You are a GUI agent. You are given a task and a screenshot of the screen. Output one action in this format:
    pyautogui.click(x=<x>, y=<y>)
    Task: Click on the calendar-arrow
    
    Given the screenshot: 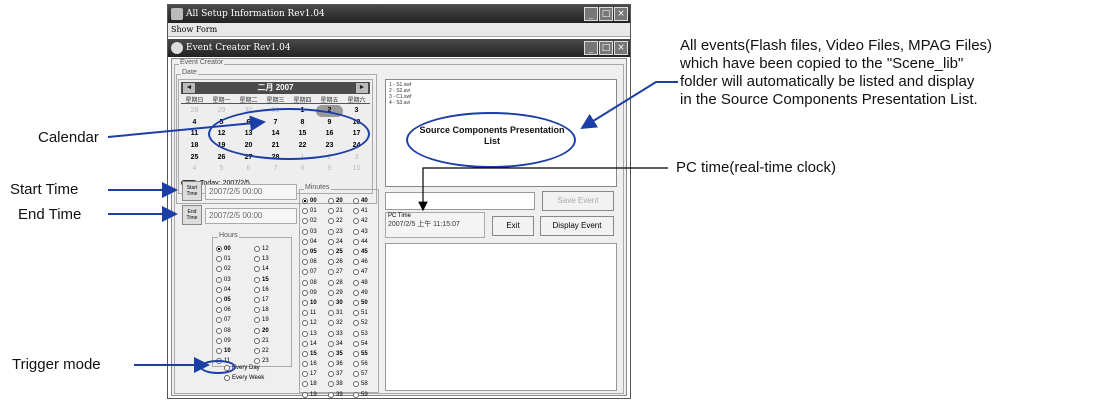 What is the action you would take?
    pyautogui.click(x=186, y=126)
    